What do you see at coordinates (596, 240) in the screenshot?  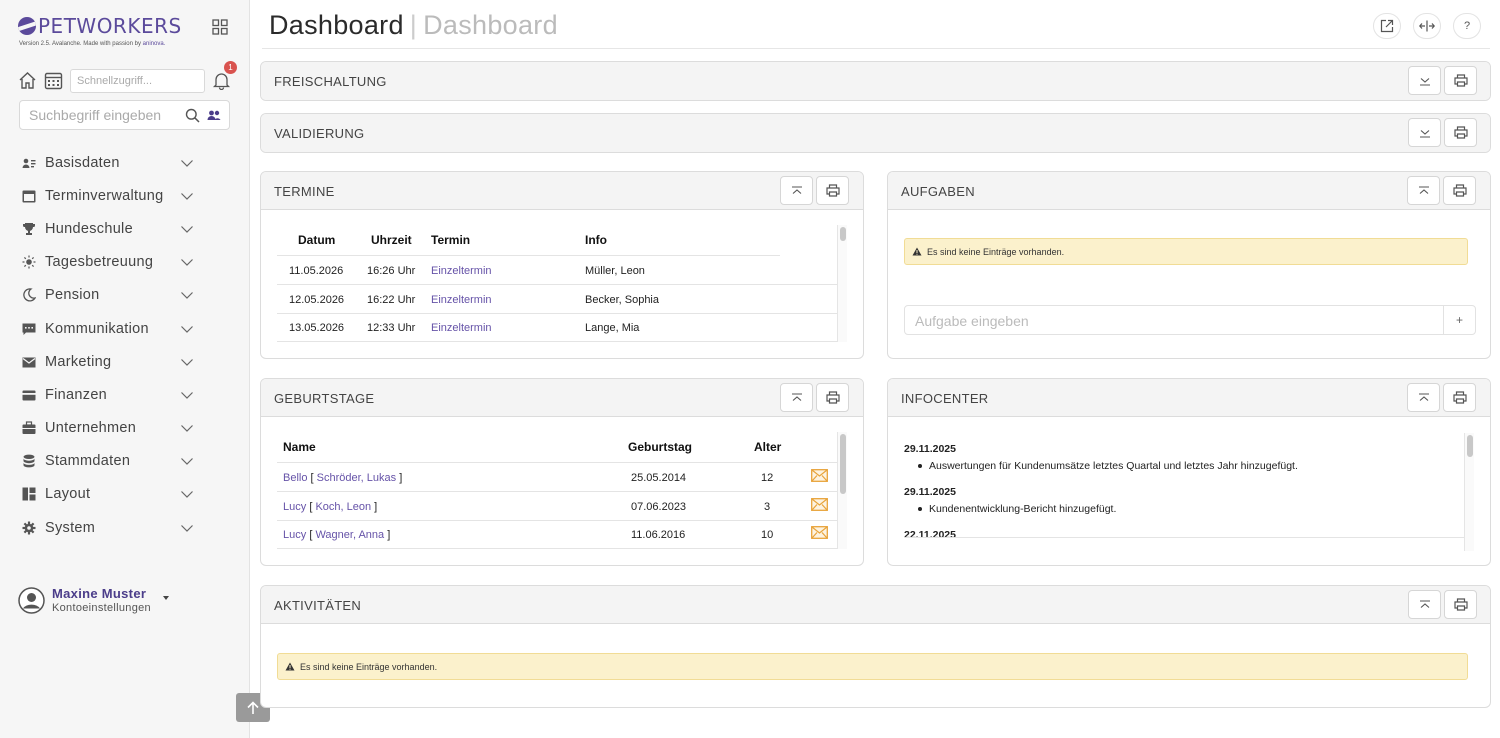 I see `column-header: Info` at bounding box center [596, 240].